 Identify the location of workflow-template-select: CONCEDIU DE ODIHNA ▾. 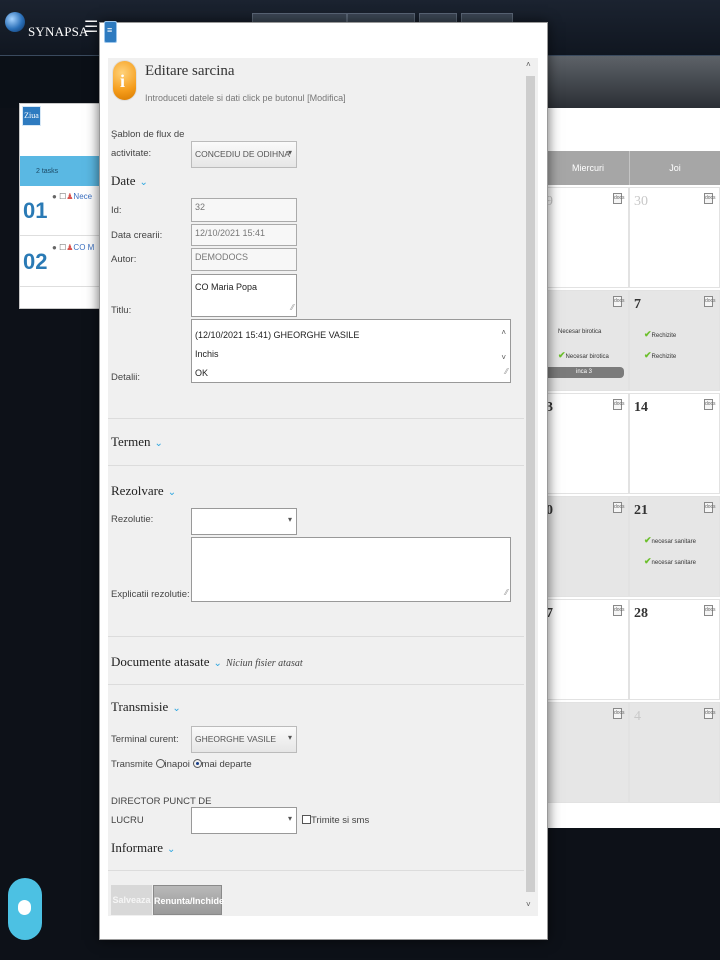
(244, 154).